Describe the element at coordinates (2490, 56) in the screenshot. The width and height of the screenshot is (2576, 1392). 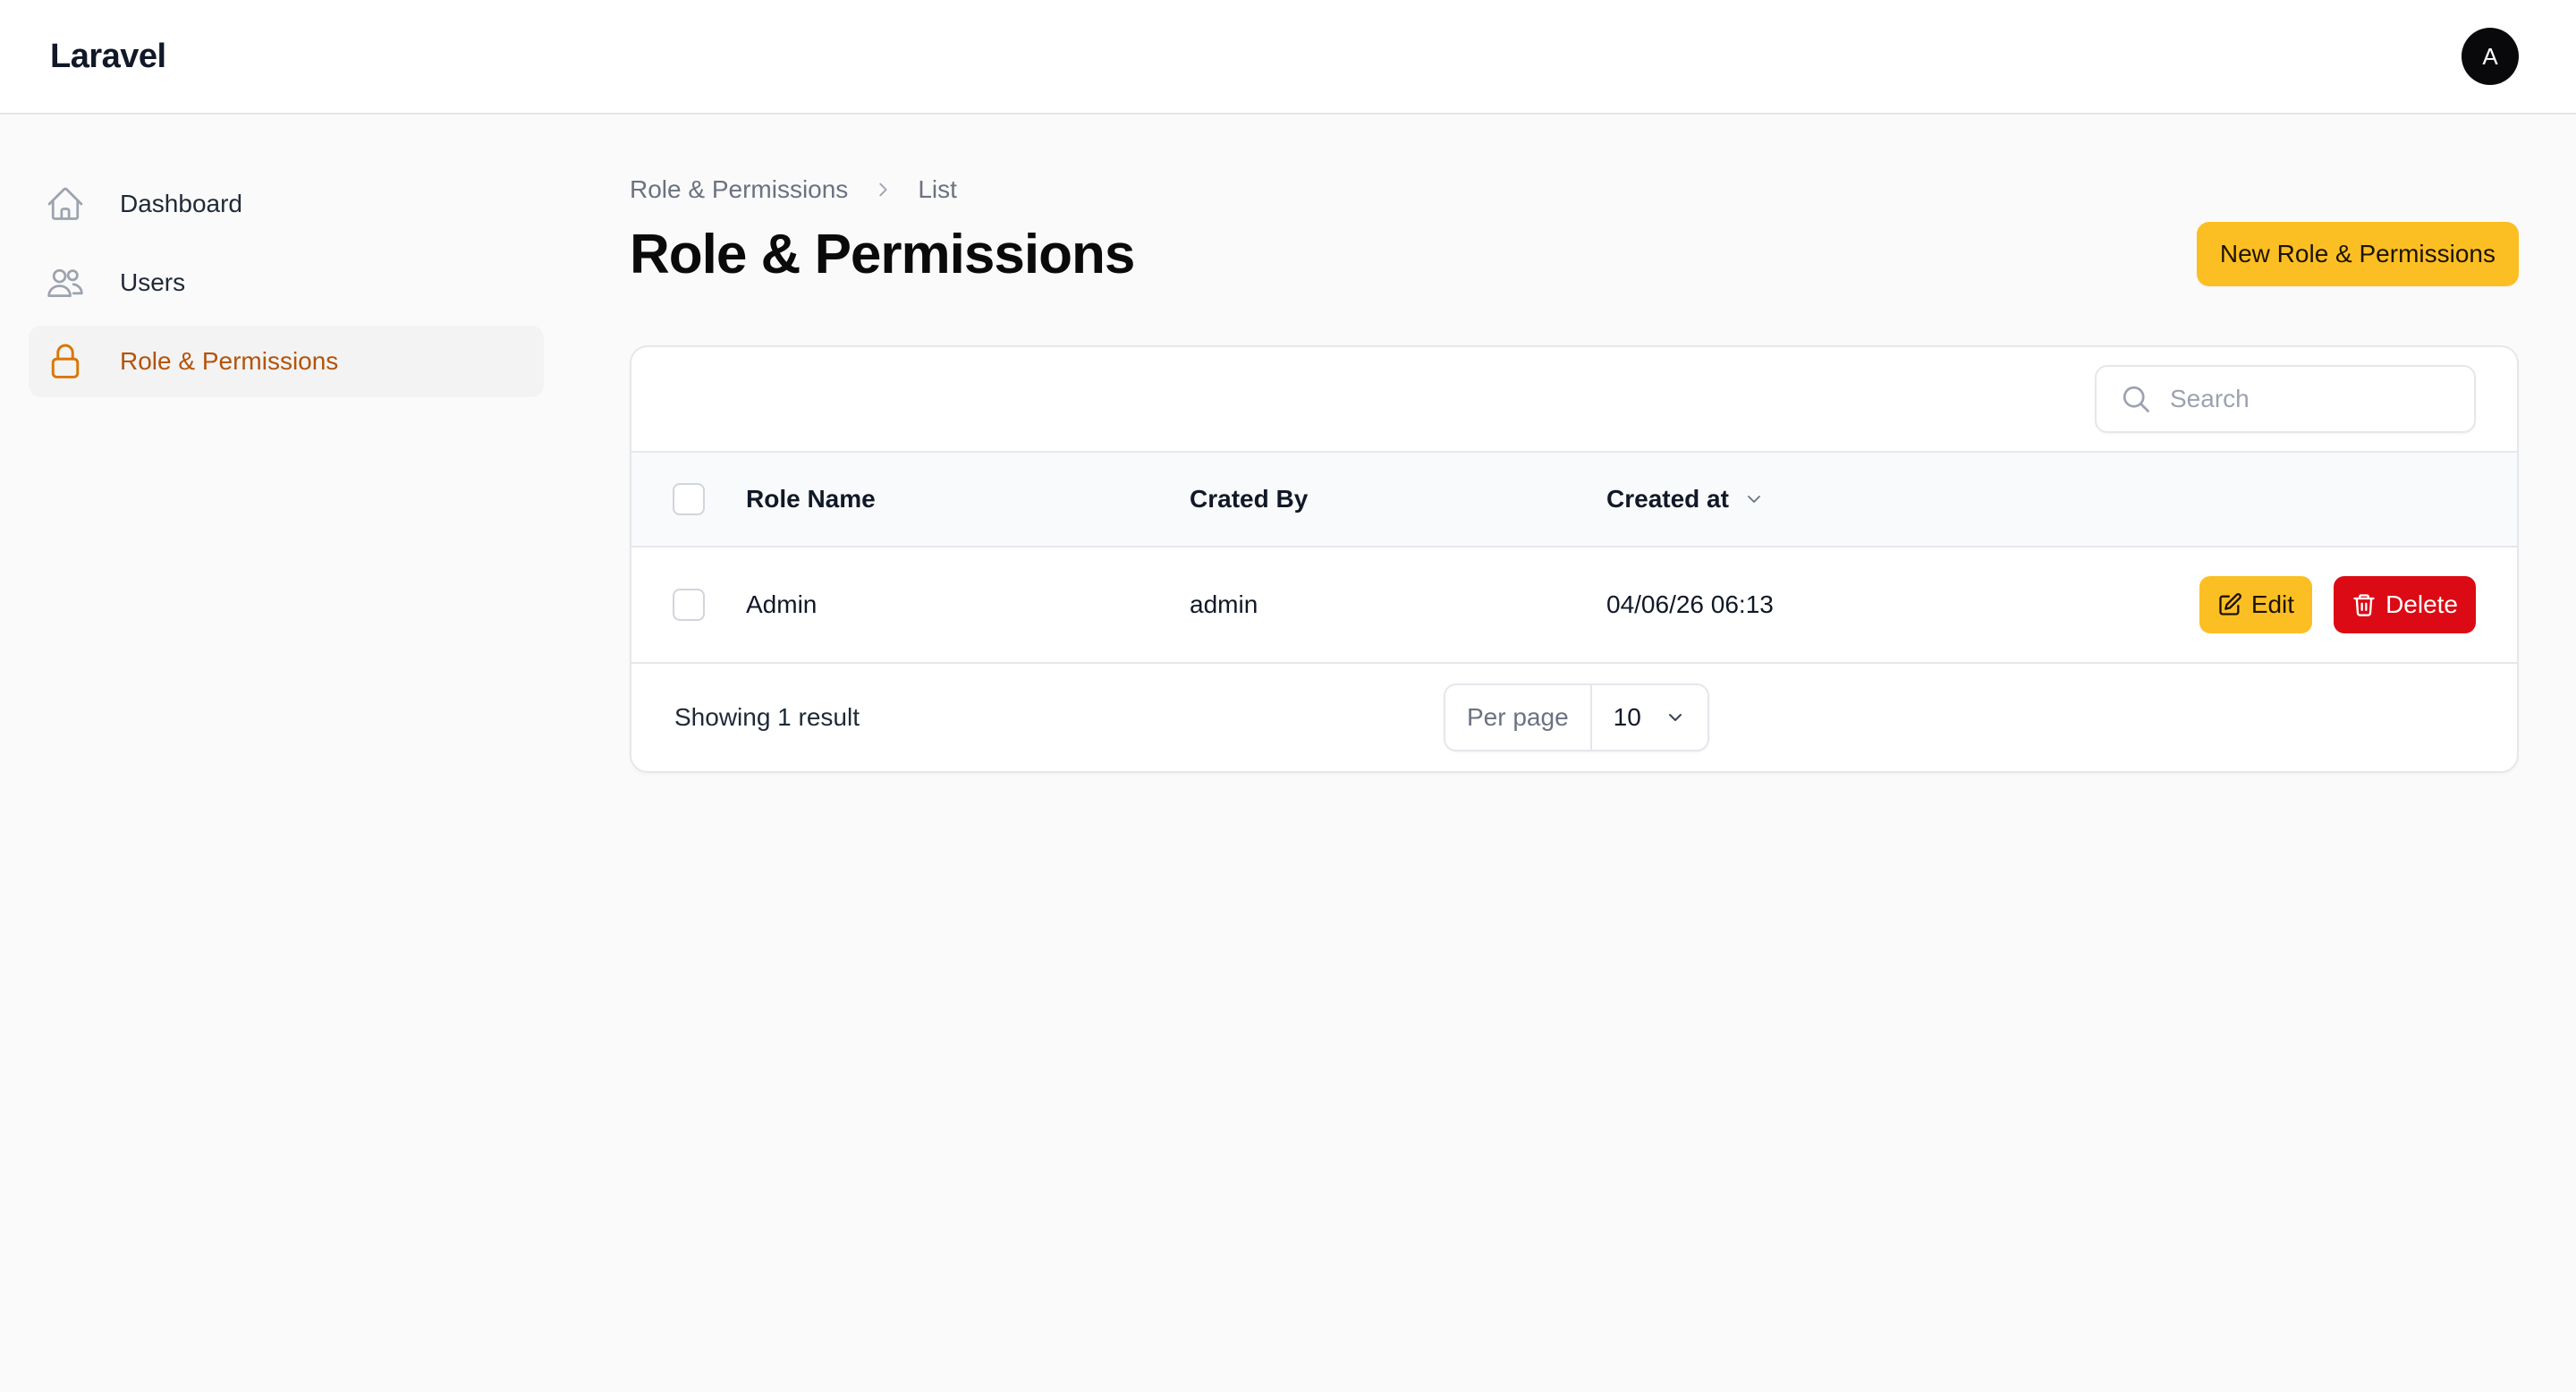
I see `user-avatar: A` at that location.